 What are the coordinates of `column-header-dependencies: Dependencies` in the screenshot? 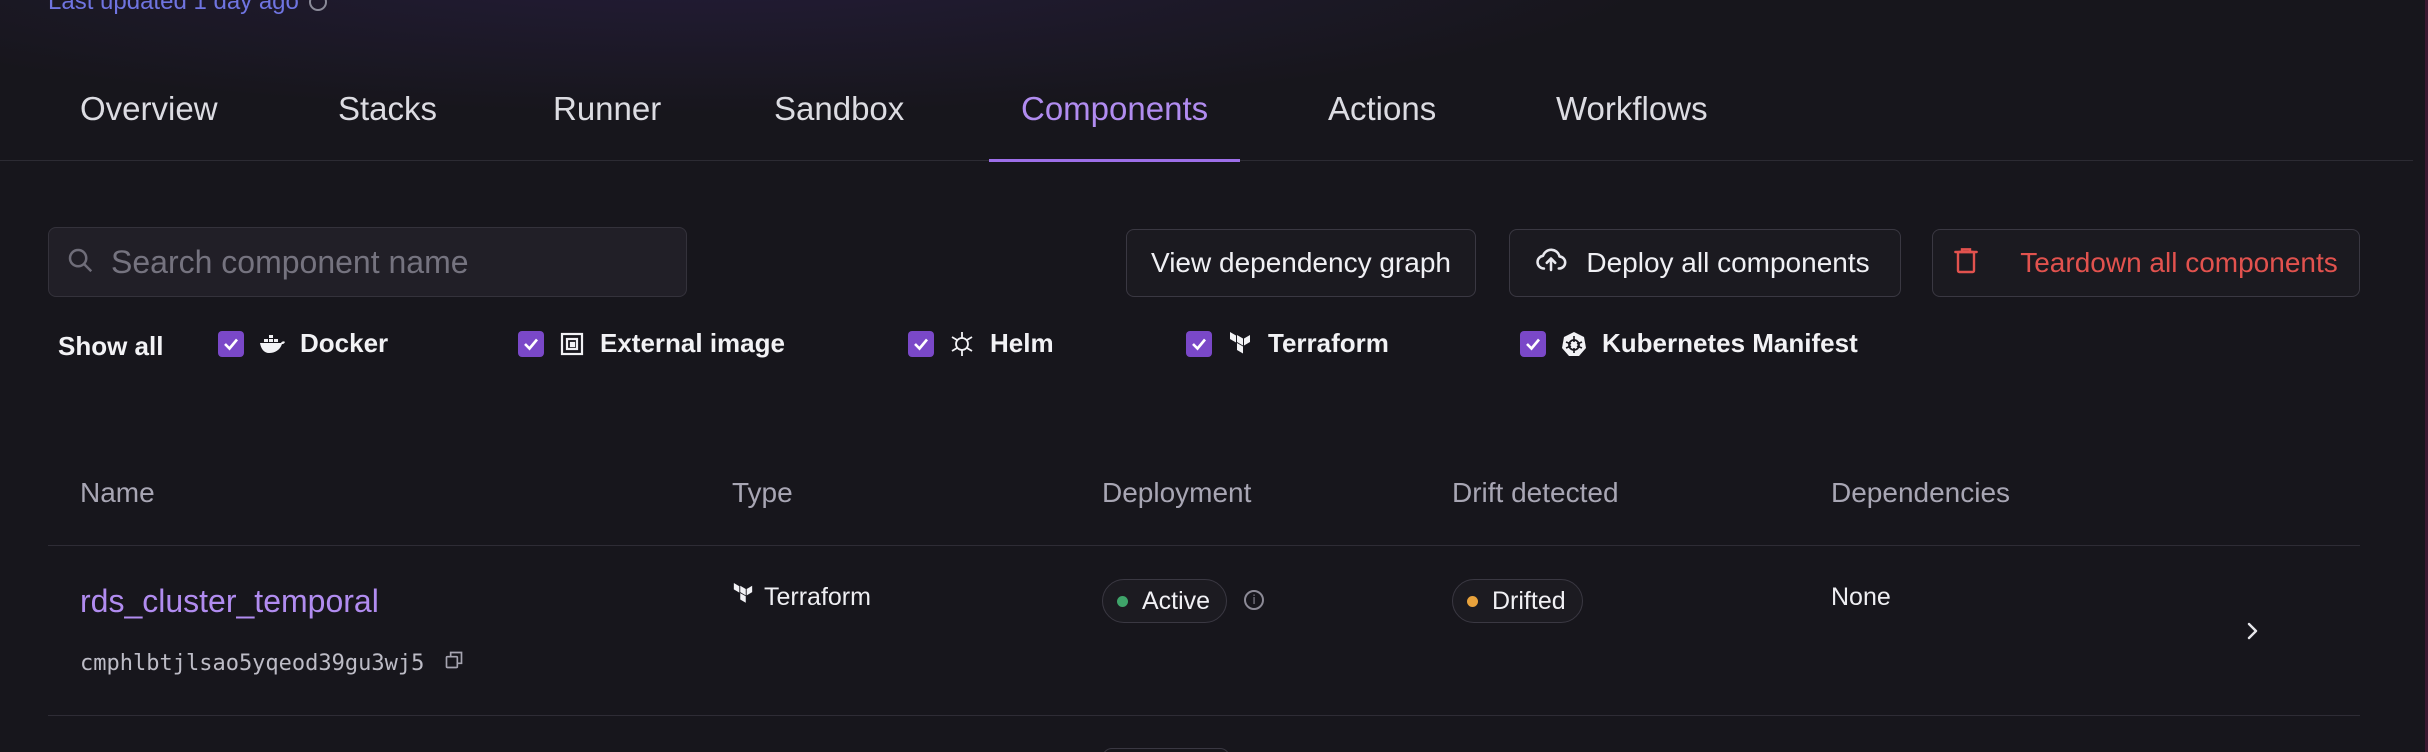 It's located at (1920, 493).